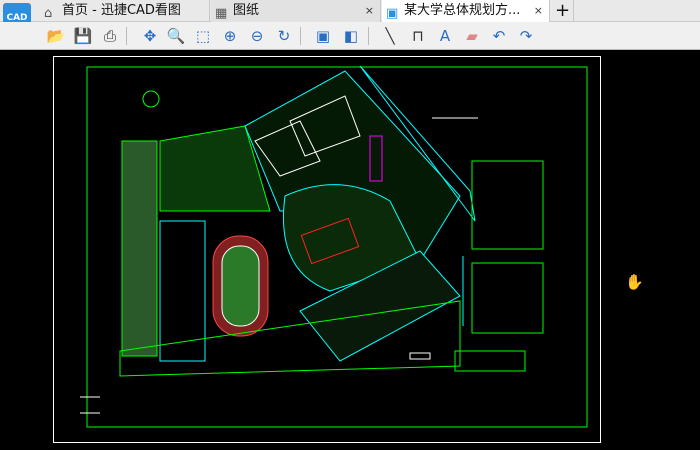 This screenshot has width=700, height=450. I want to click on open-icon: 📂, so click(56, 36).